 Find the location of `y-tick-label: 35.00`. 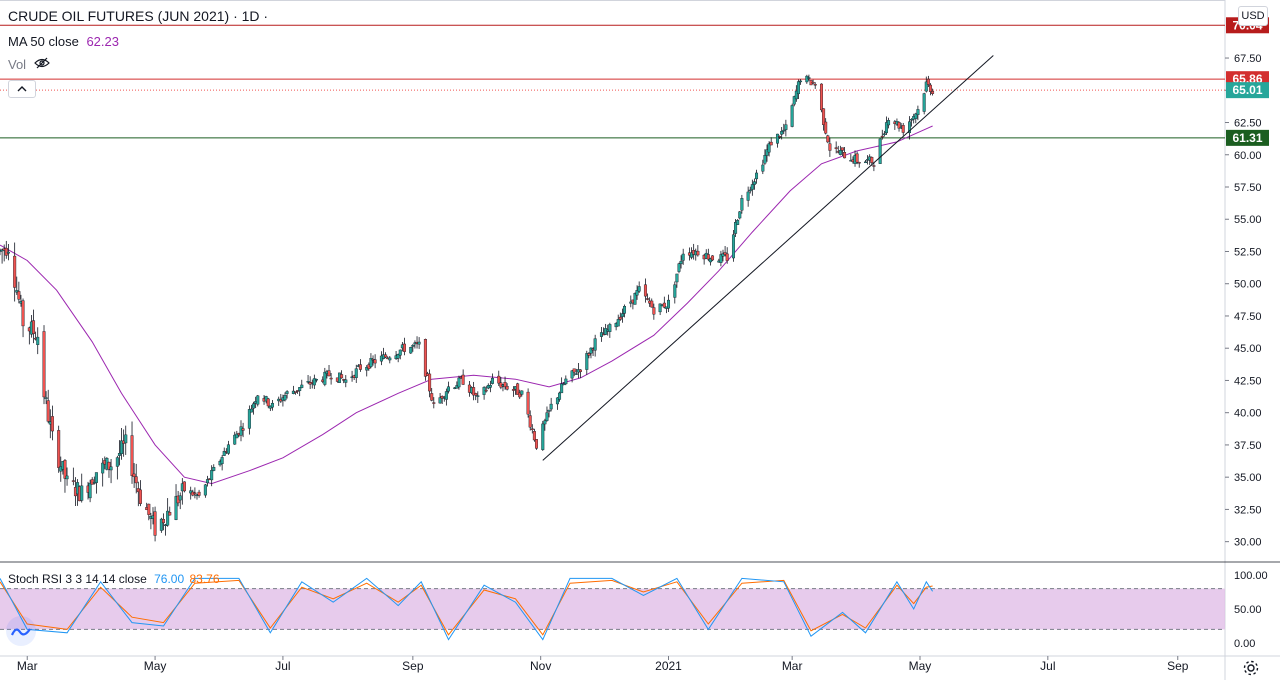

y-tick-label: 35.00 is located at coordinates (1248, 478).